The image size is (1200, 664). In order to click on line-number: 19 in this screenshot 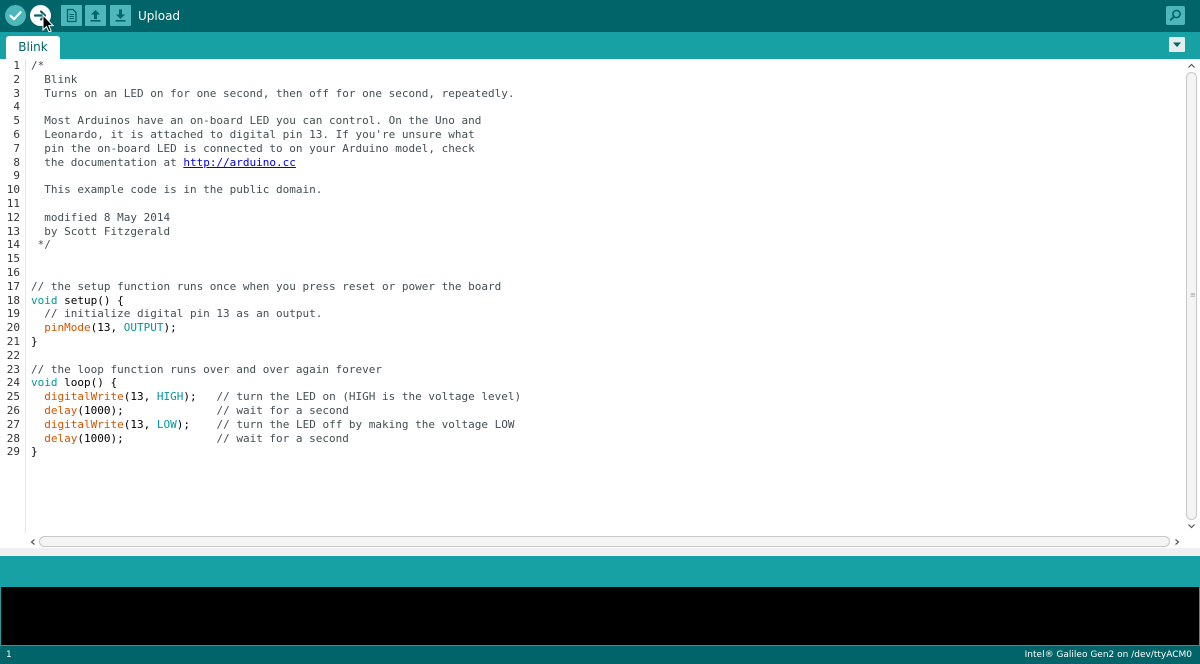, I will do `click(13, 314)`.